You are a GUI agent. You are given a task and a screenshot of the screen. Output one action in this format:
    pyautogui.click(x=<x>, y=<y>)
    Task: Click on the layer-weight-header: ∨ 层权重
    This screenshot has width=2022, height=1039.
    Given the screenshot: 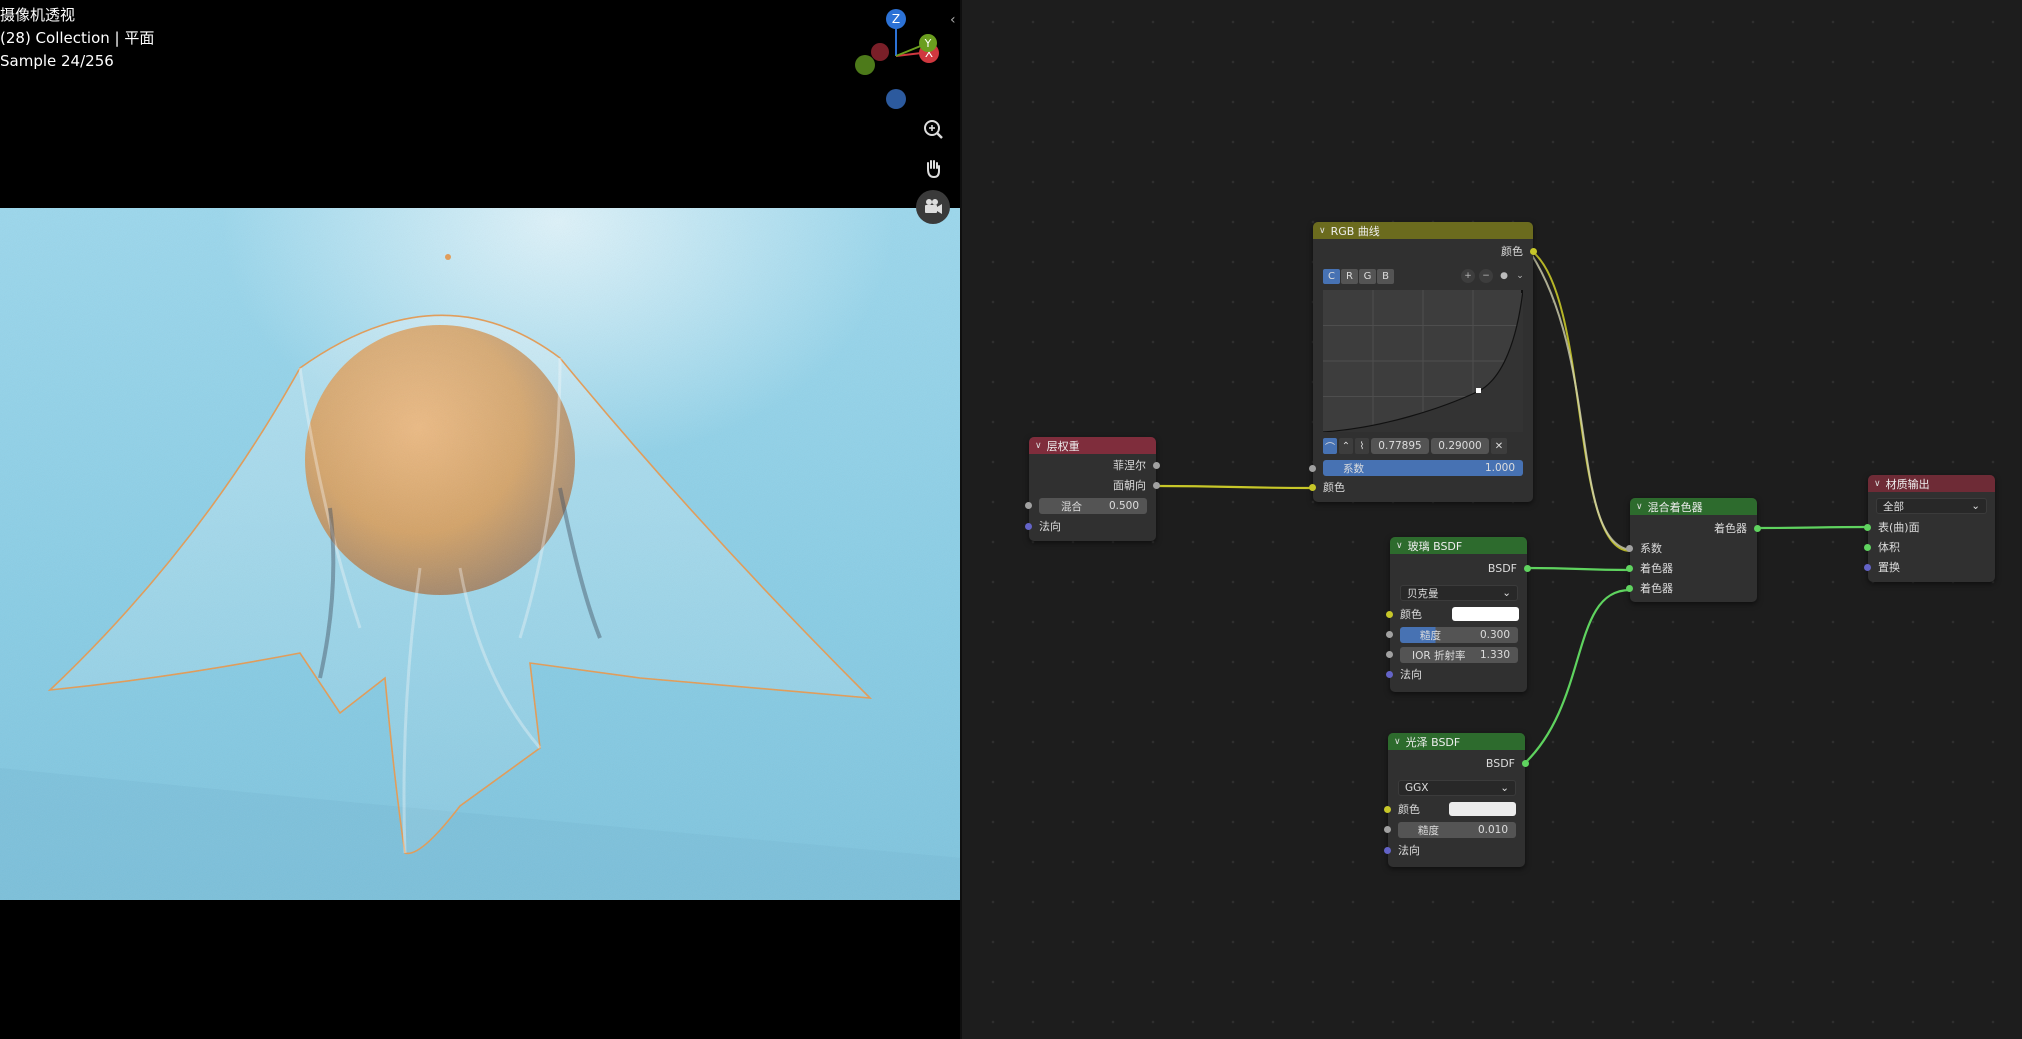 What is the action you would take?
    pyautogui.click(x=1092, y=445)
    